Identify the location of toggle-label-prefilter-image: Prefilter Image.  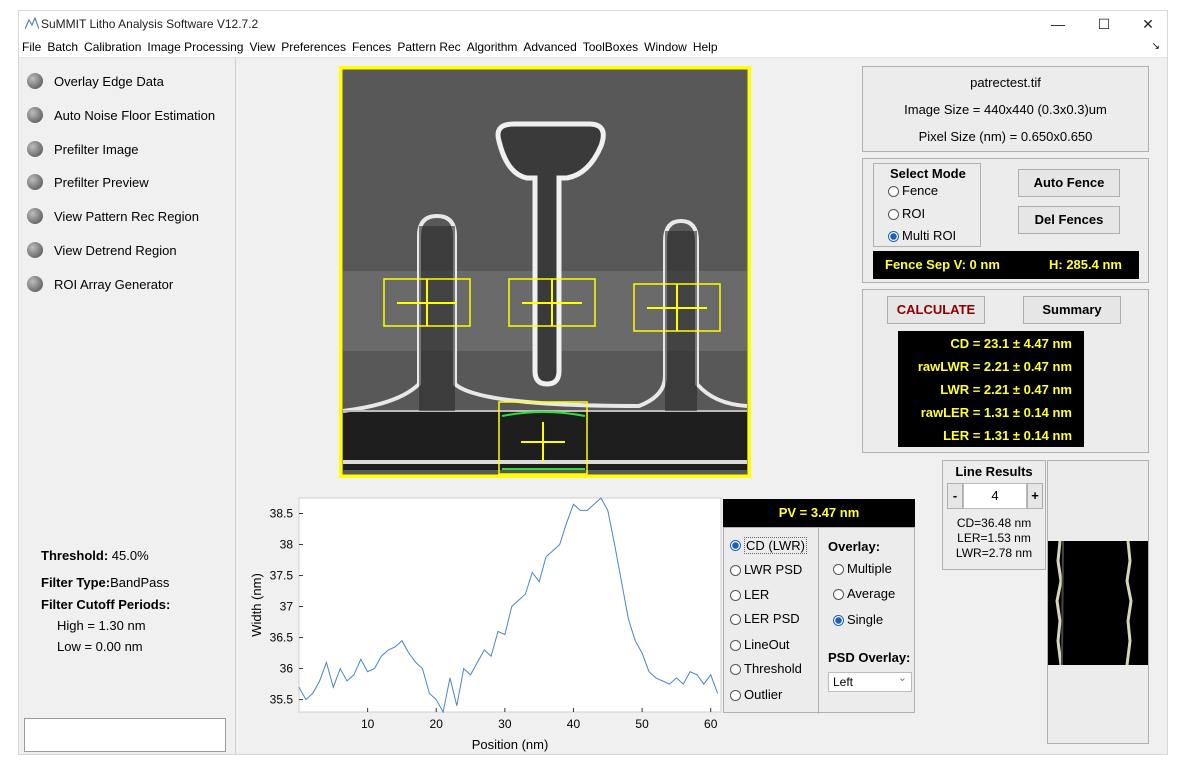
(96, 149).